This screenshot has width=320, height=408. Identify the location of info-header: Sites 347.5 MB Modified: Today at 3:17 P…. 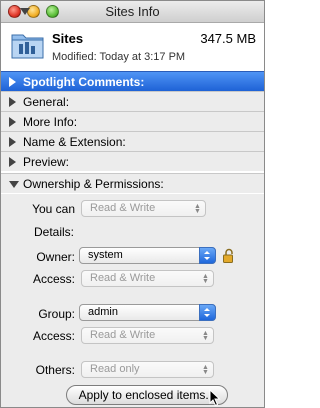
(132, 47).